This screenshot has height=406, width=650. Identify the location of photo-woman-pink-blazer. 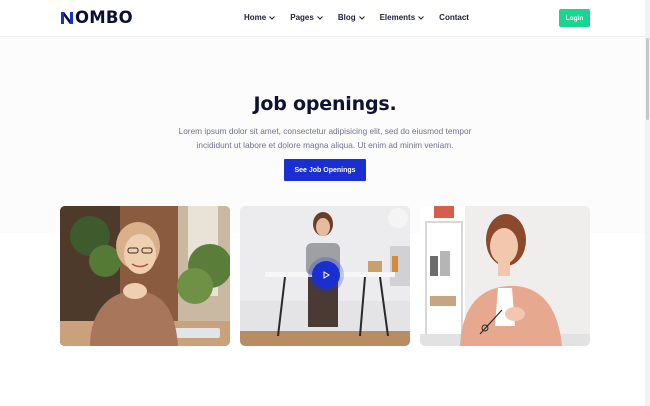
(505, 276).